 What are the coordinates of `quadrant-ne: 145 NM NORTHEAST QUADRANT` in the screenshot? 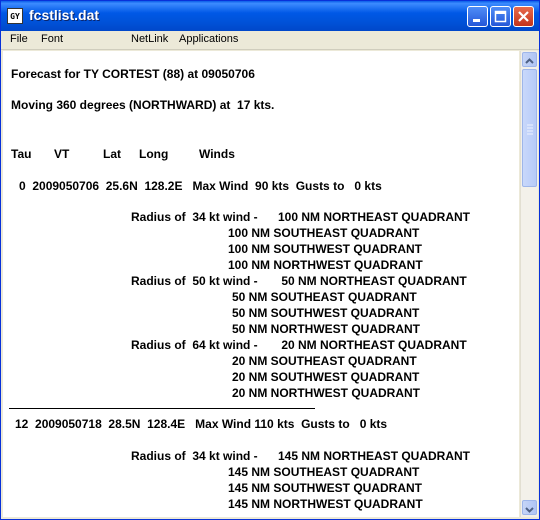 It's located at (374, 456).